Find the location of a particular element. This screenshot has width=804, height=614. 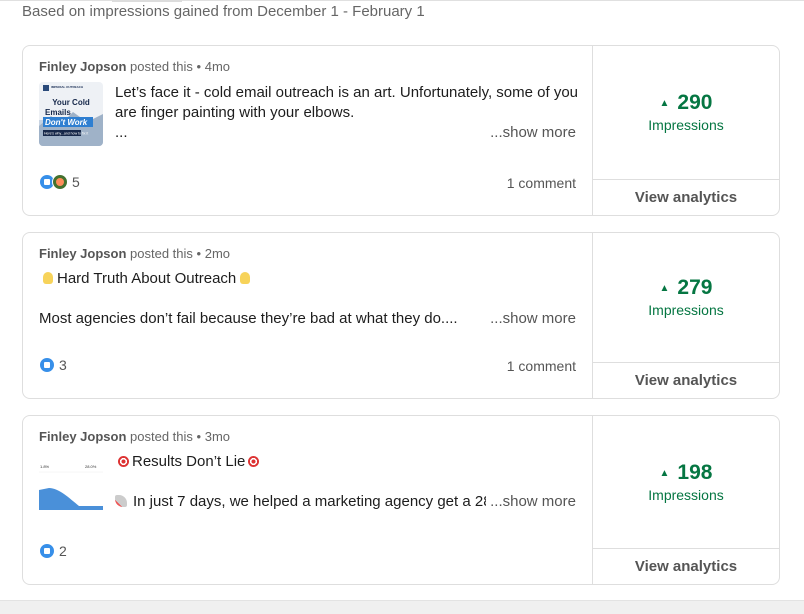

impressions-block: ▲ 290 Impressions is located at coordinates (686, 112).